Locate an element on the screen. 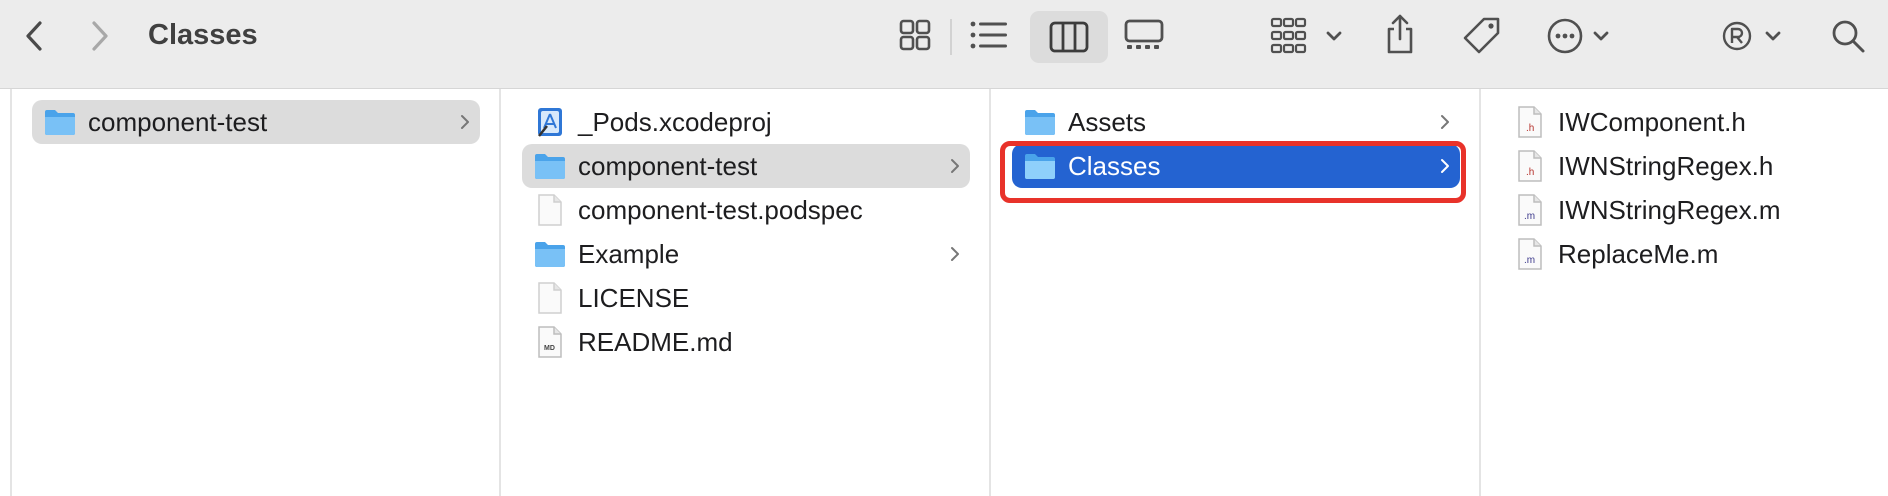  profile-button is located at coordinates (1753, 36).